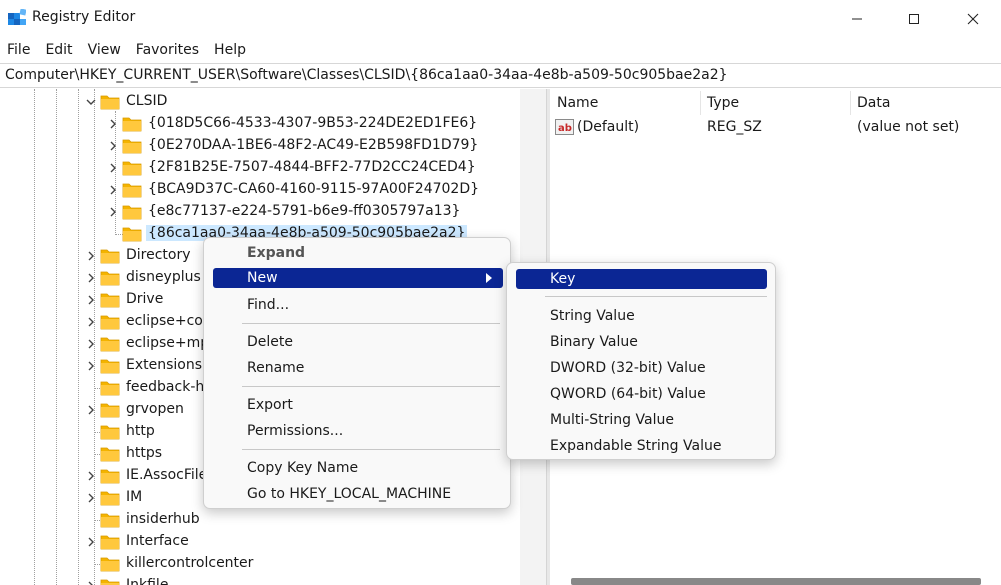 Image resolution: width=1001 pixels, height=585 pixels. Describe the element at coordinates (304, 211) in the screenshot. I see `tree-item-label: {e8c77137-e224-5791-b6e9-ff0305797a13}` at that location.